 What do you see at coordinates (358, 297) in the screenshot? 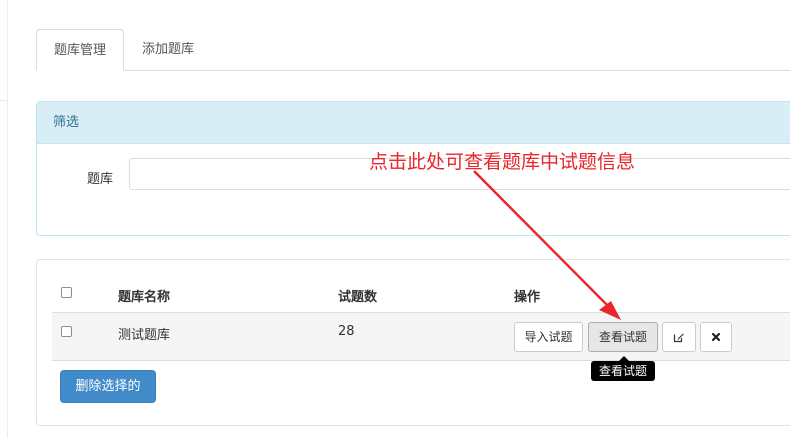
I see `column-header-question-count: 试题数` at bounding box center [358, 297].